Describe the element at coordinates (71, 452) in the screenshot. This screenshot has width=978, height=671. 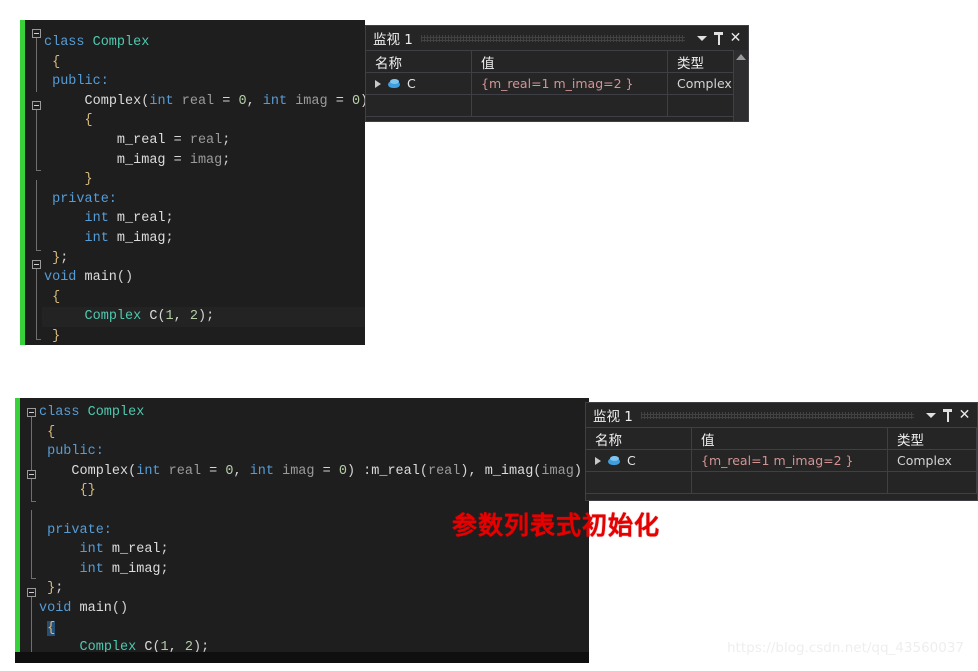
I see `code-token: public:` at that location.